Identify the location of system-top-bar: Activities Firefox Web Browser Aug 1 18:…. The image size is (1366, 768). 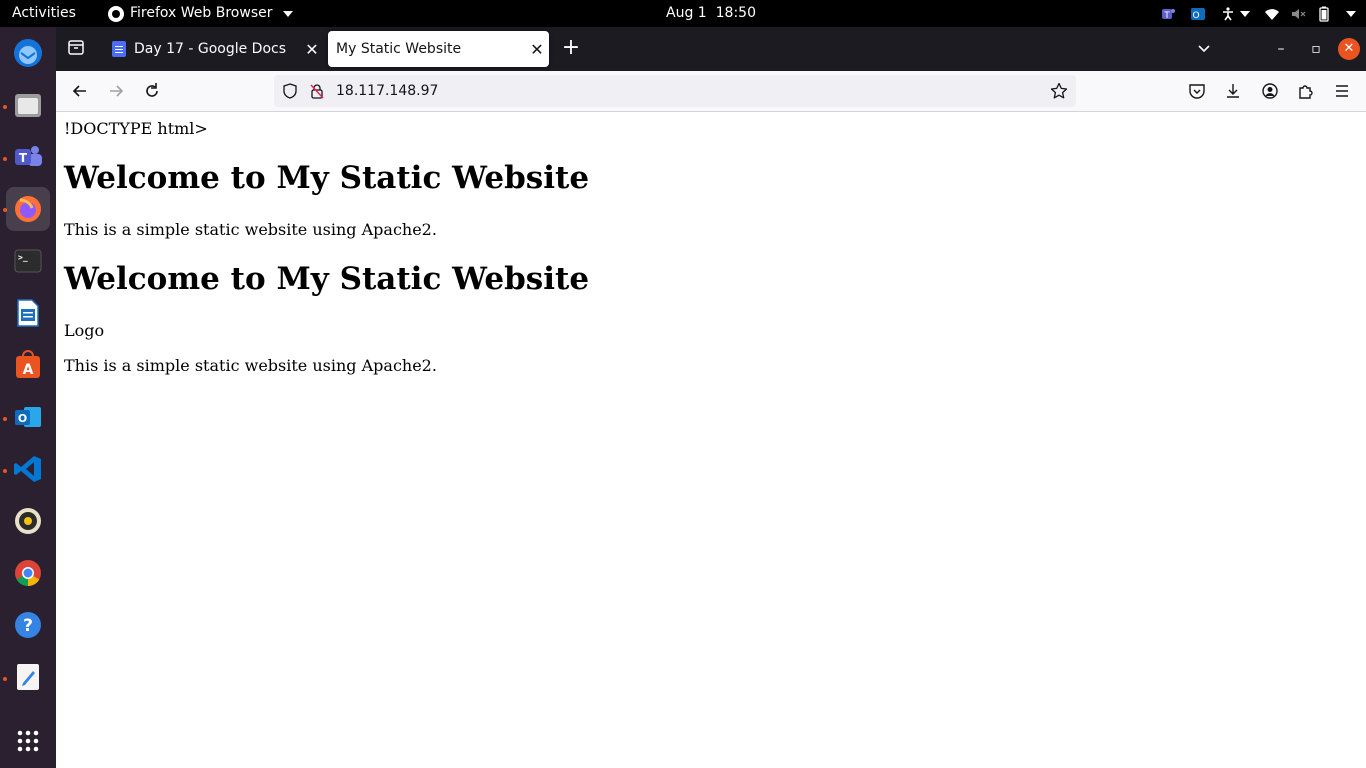
(683, 13).